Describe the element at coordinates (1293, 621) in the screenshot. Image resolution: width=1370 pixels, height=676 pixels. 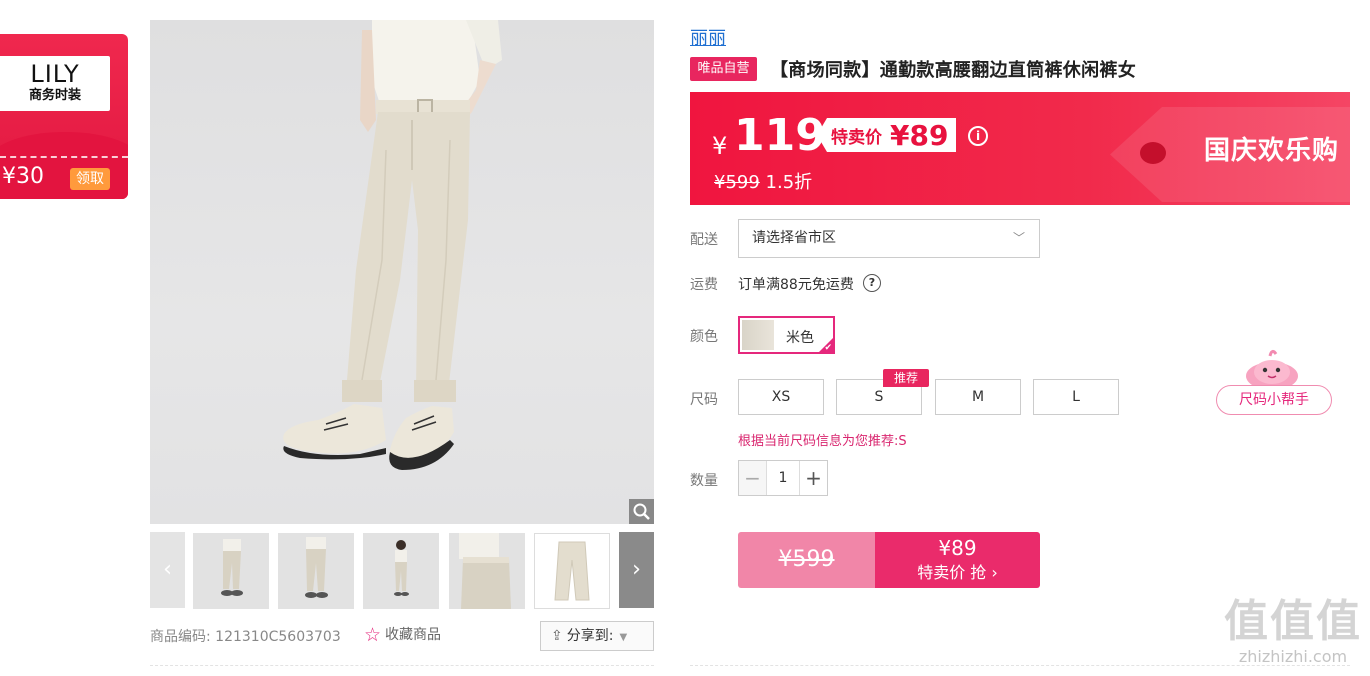
I see `watermark-main: 值值值` at that location.